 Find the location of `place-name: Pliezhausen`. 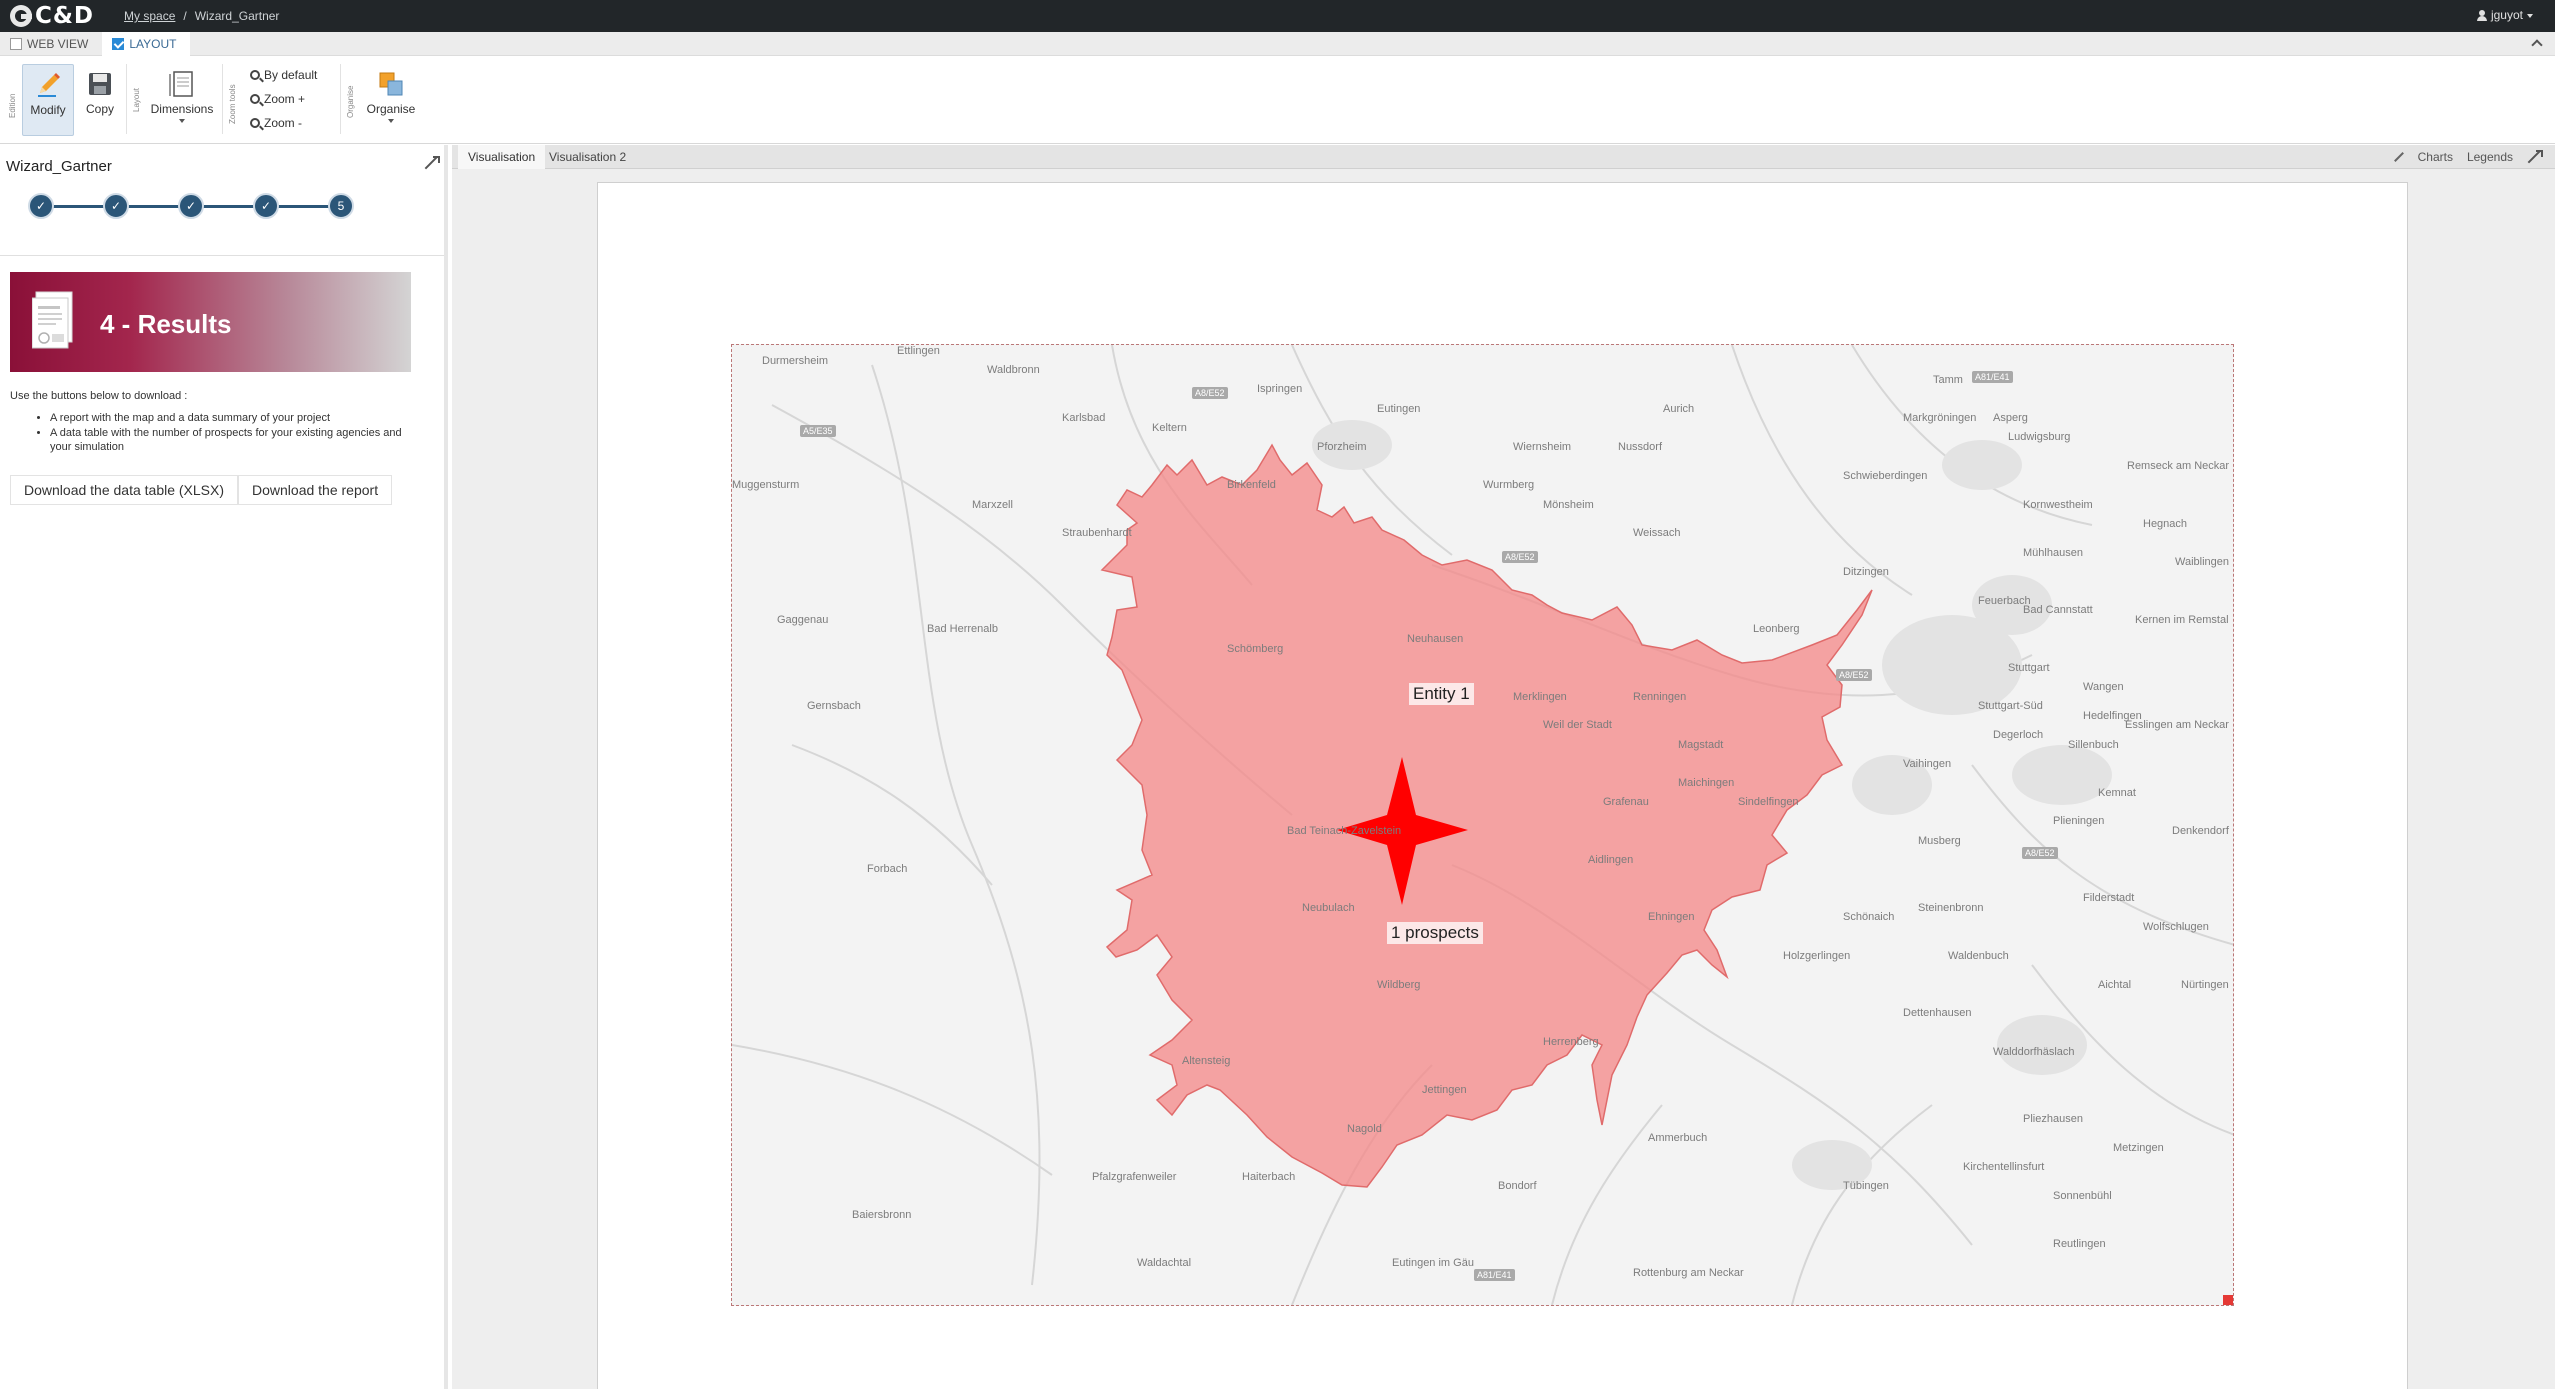

place-name: Pliezhausen is located at coordinates (2053, 1119).